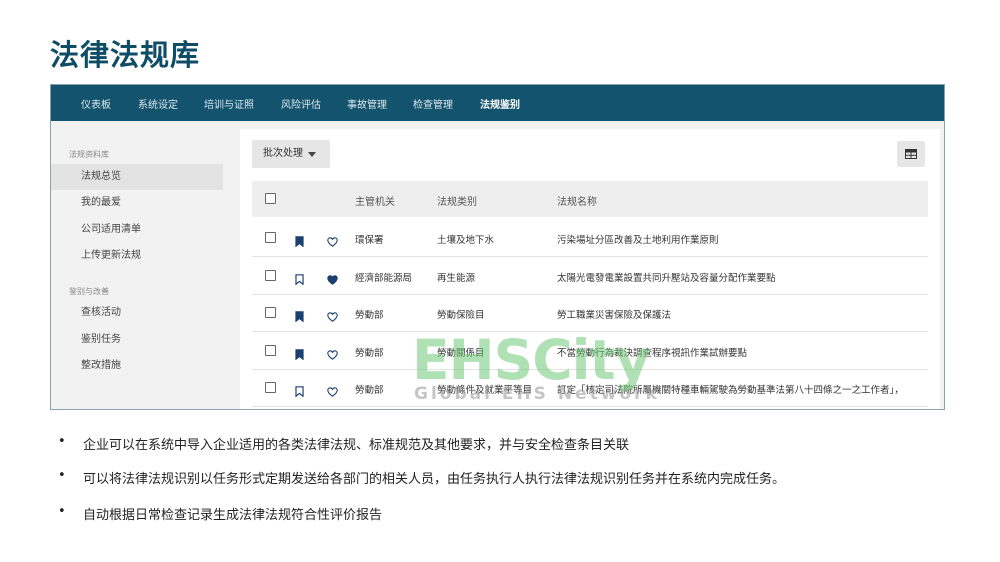  I want to click on nav-item-inspection: 检查管理, so click(433, 103).